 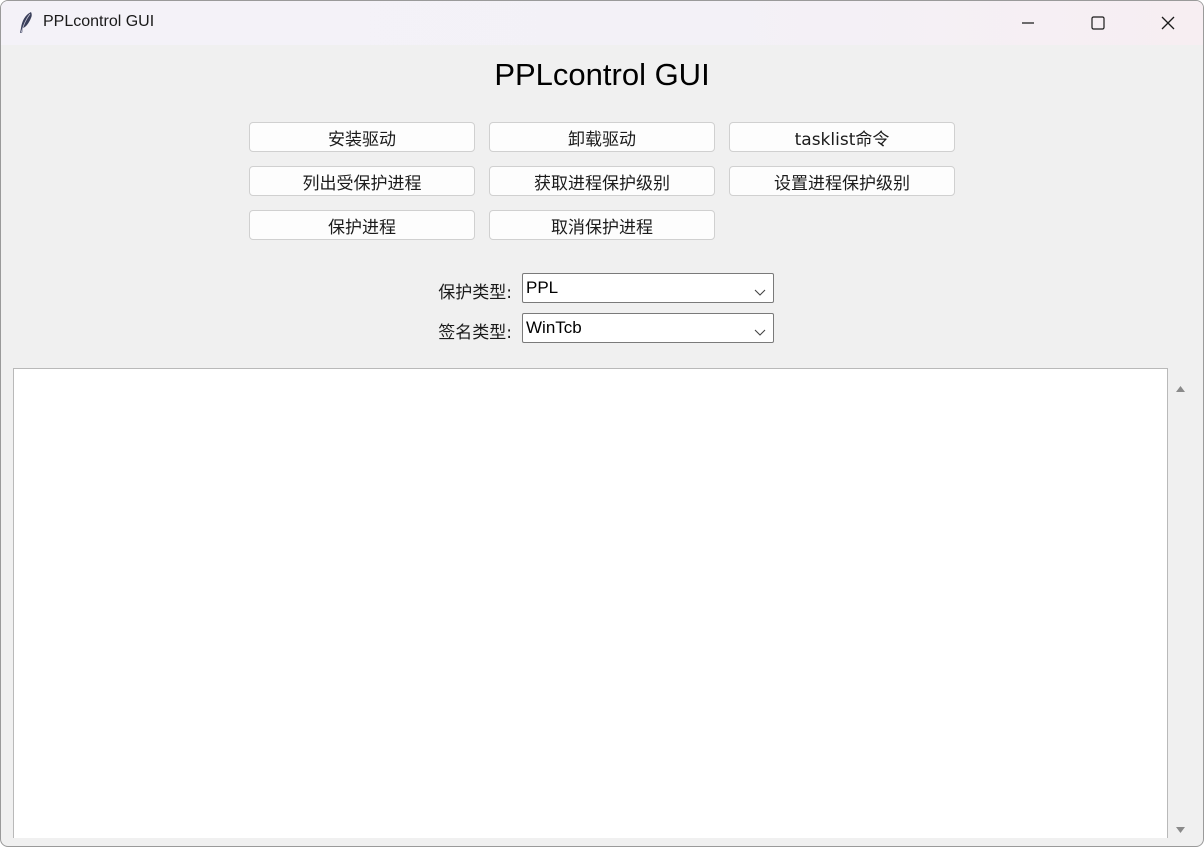 I want to click on minimize-button, so click(x=1028, y=23).